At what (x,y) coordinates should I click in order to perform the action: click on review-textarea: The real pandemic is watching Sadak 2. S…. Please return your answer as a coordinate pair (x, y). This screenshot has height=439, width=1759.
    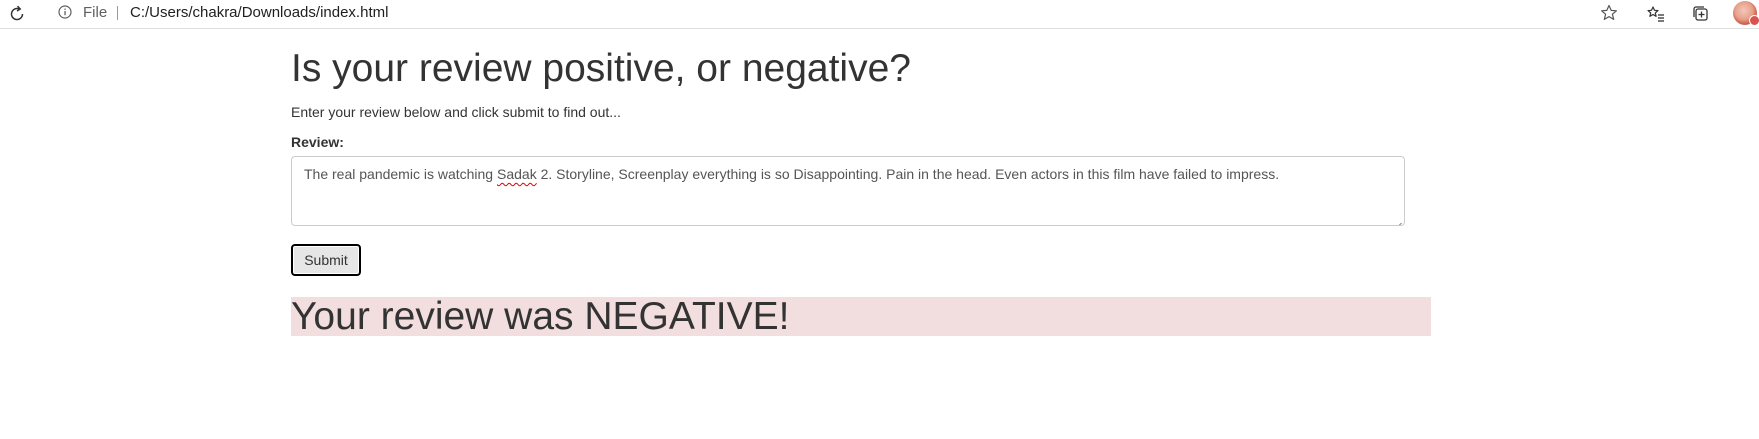
    Looking at the image, I should click on (848, 191).